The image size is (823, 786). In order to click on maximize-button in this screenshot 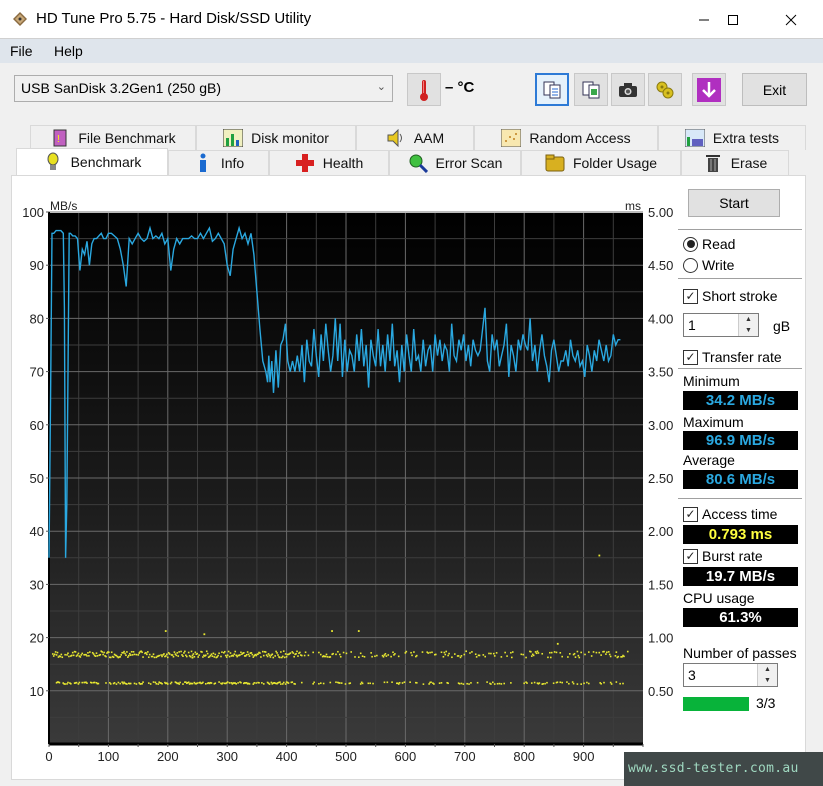, I will do `click(733, 19)`.